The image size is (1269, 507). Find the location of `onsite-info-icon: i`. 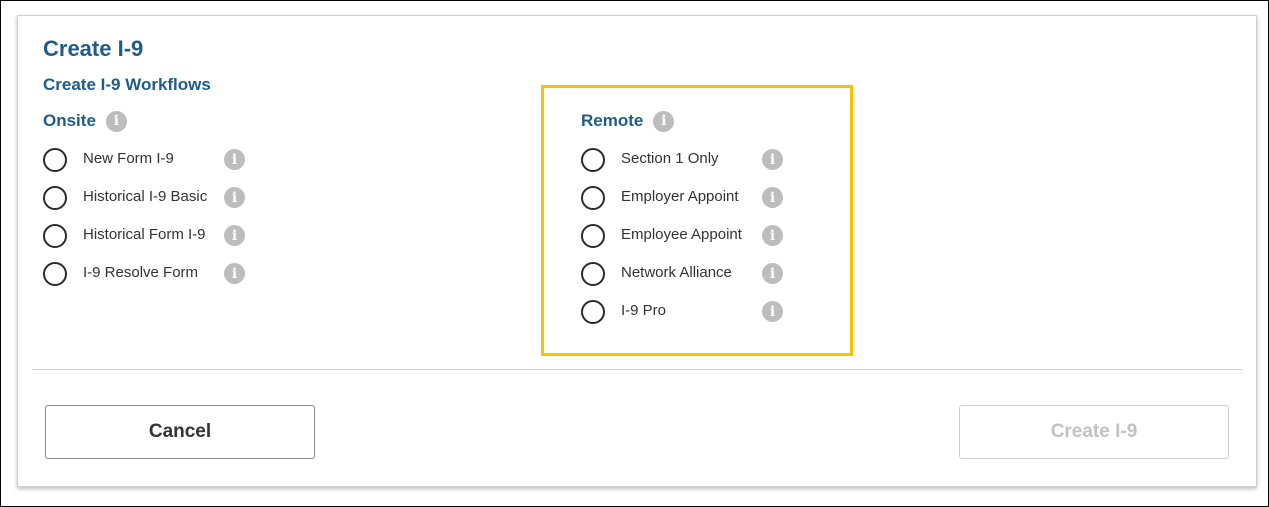

onsite-info-icon: i is located at coordinates (116, 121).